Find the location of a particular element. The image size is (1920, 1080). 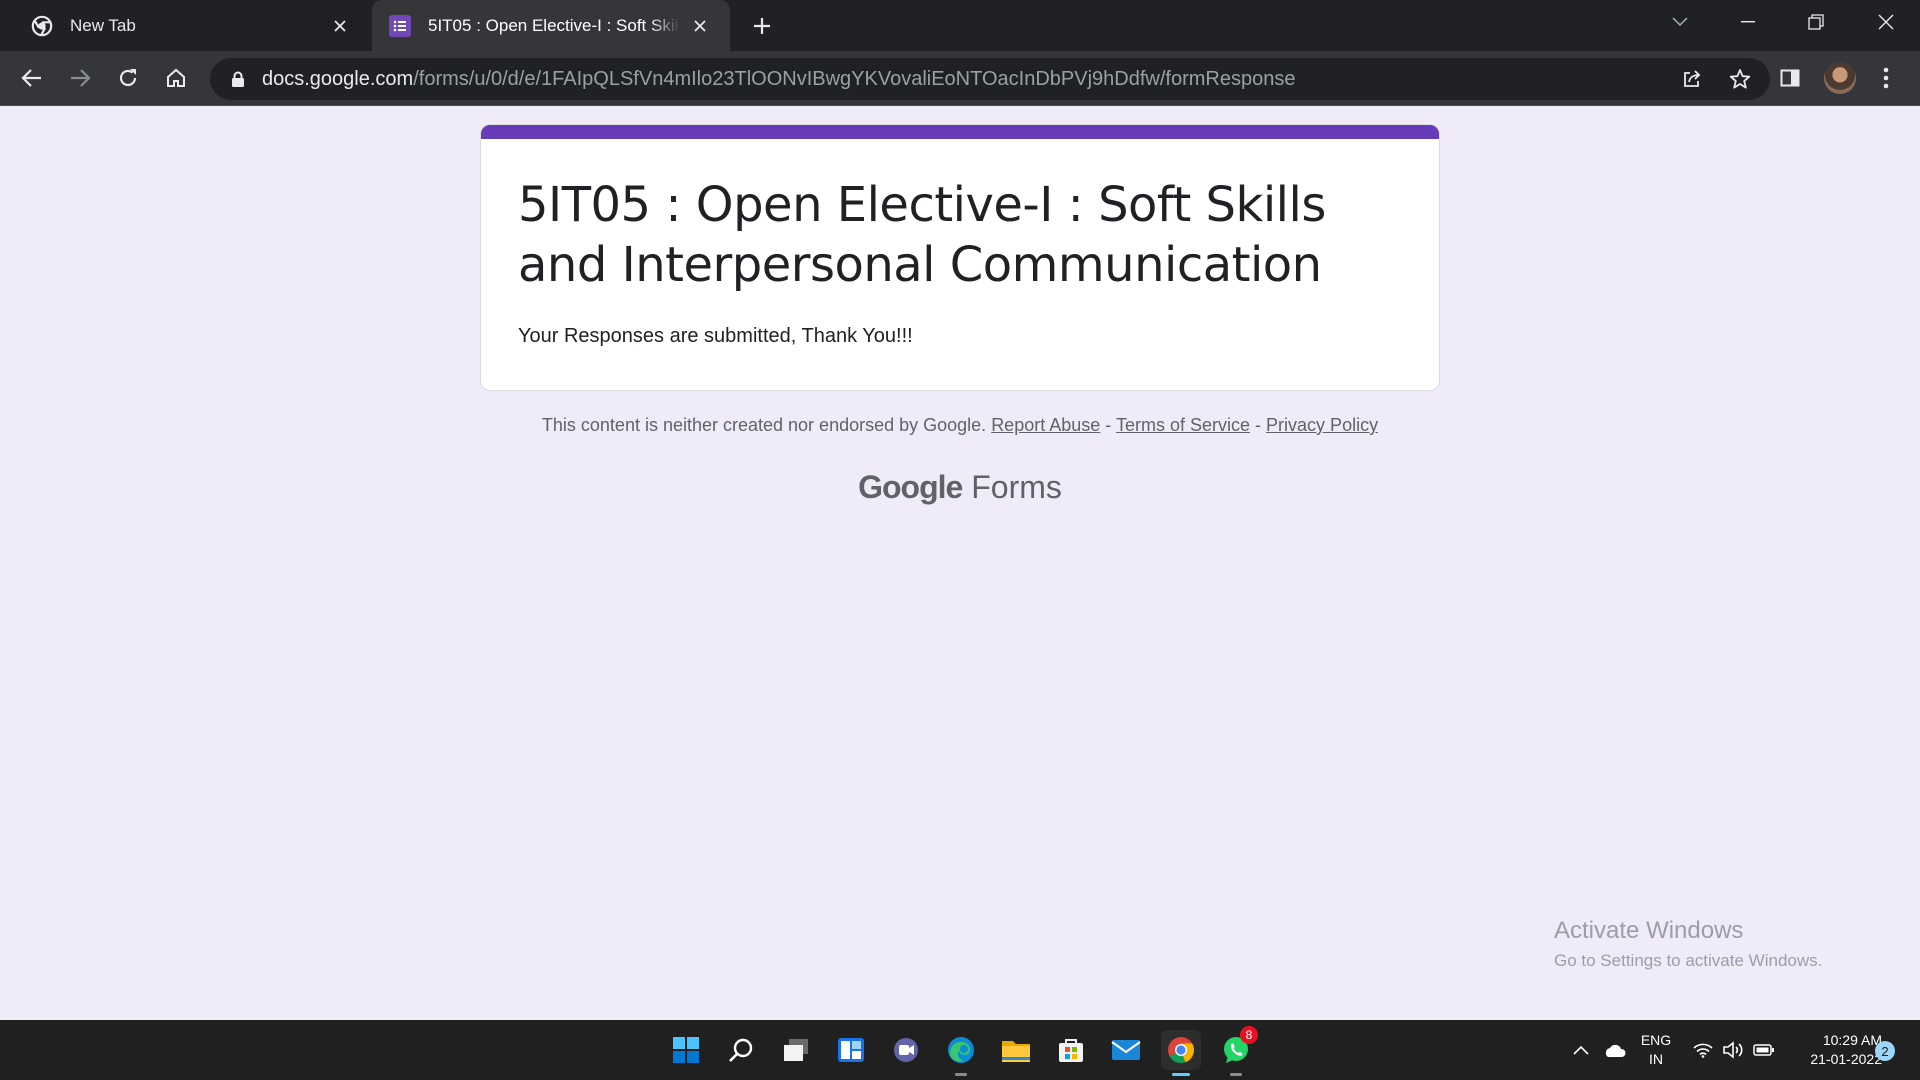

google-forms-logo: Google Forms is located at coordinates (960, 487).